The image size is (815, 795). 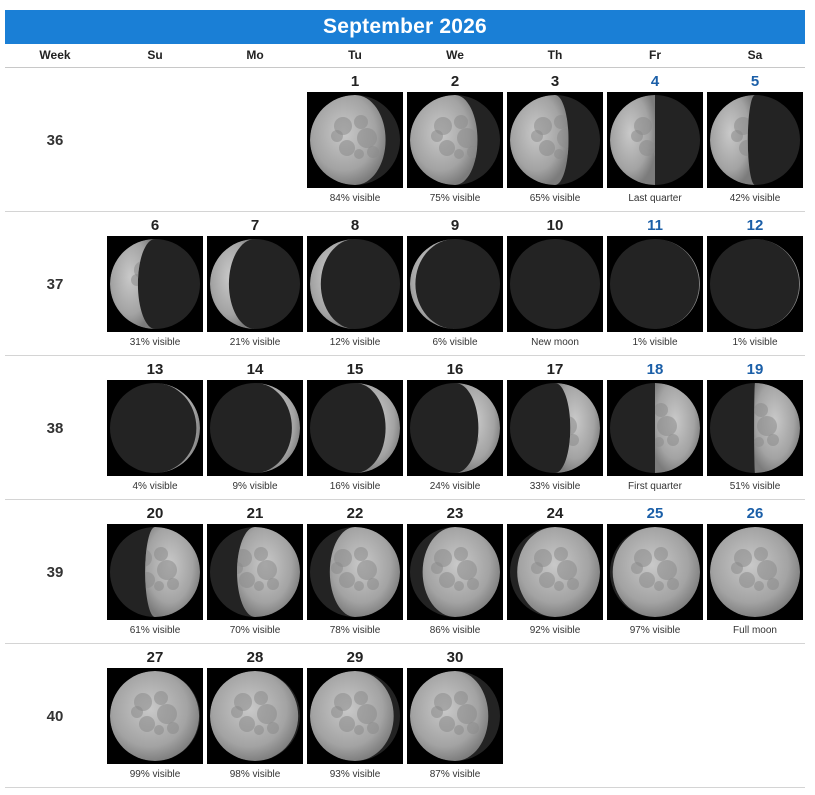 I want to click on day-number: 12, so click(x=755, y=225).